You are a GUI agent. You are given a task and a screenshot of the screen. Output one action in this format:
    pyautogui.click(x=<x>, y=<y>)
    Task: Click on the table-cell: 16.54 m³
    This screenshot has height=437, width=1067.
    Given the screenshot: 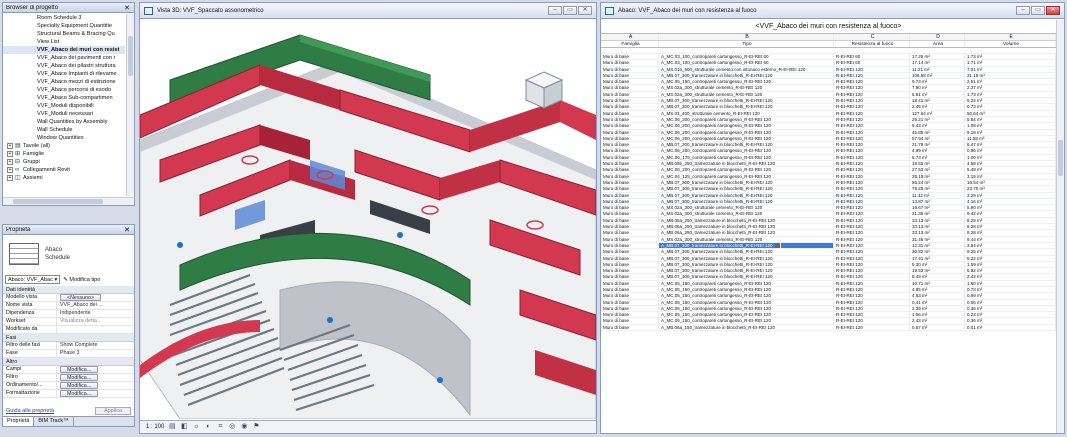 What is the action you would take?
    pyautogui.click(x=1010, y=182)
    